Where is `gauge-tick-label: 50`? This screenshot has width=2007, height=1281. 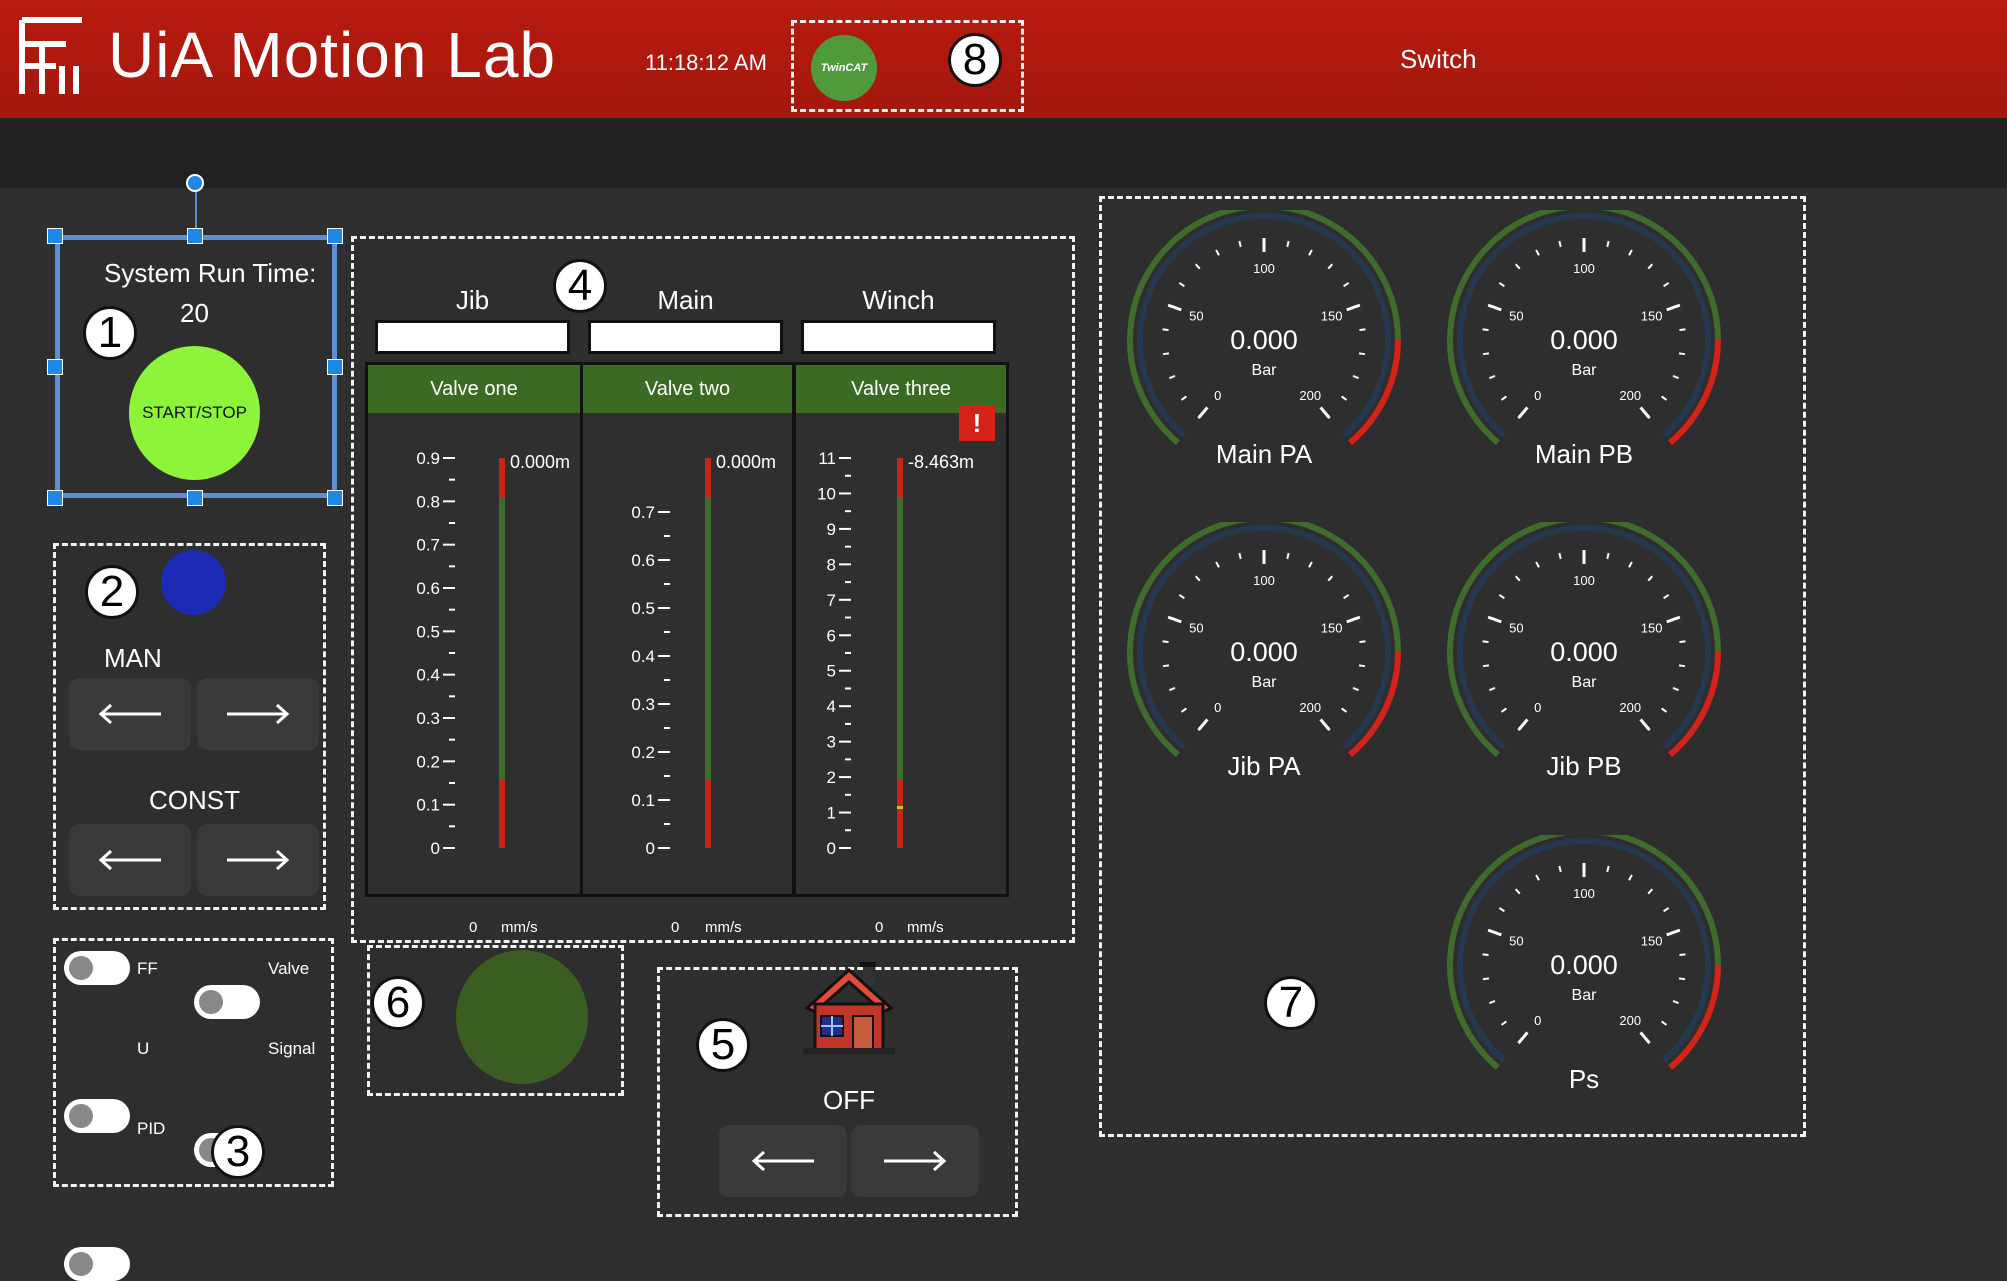
gauge-tick-label: 50 is located at coordinates (1196, 315).